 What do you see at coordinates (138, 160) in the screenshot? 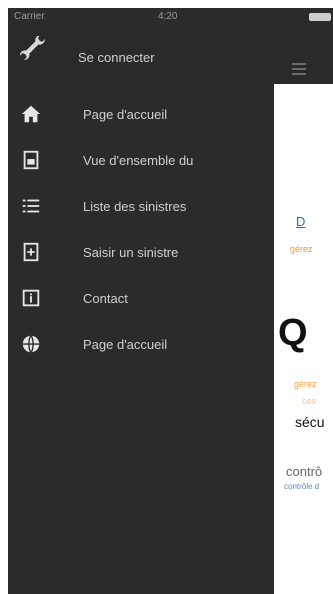
I see `menu-label-overview: Vue d'ensemble du` at bounding box center [138, 160].